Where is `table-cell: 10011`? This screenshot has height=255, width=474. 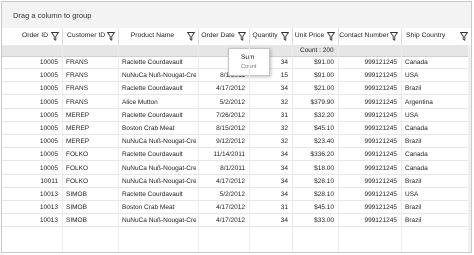
table-cell: 10011 is located at coordinates (49, 181).